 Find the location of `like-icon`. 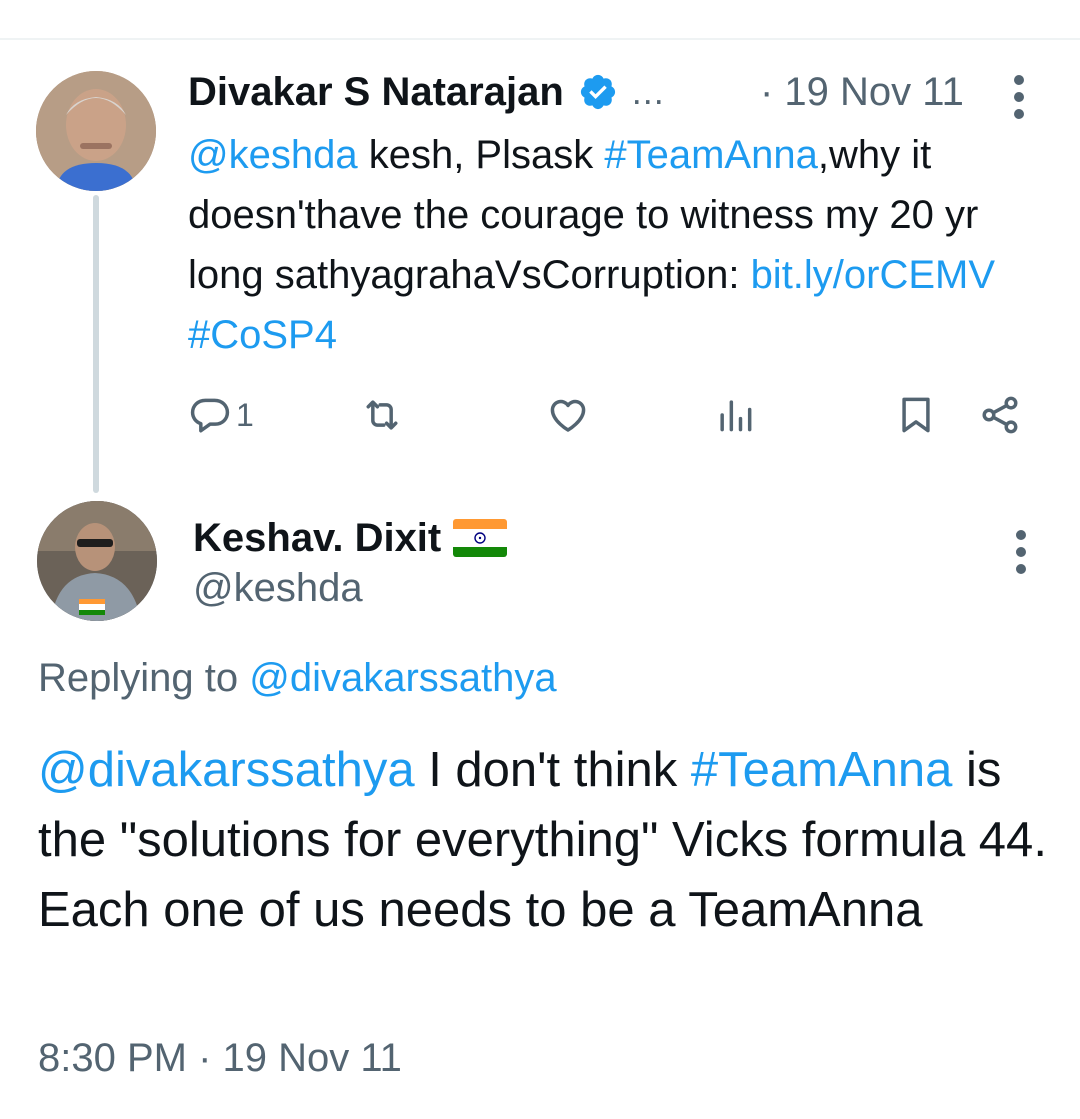

like-icon is located at coordinates (568, 415).